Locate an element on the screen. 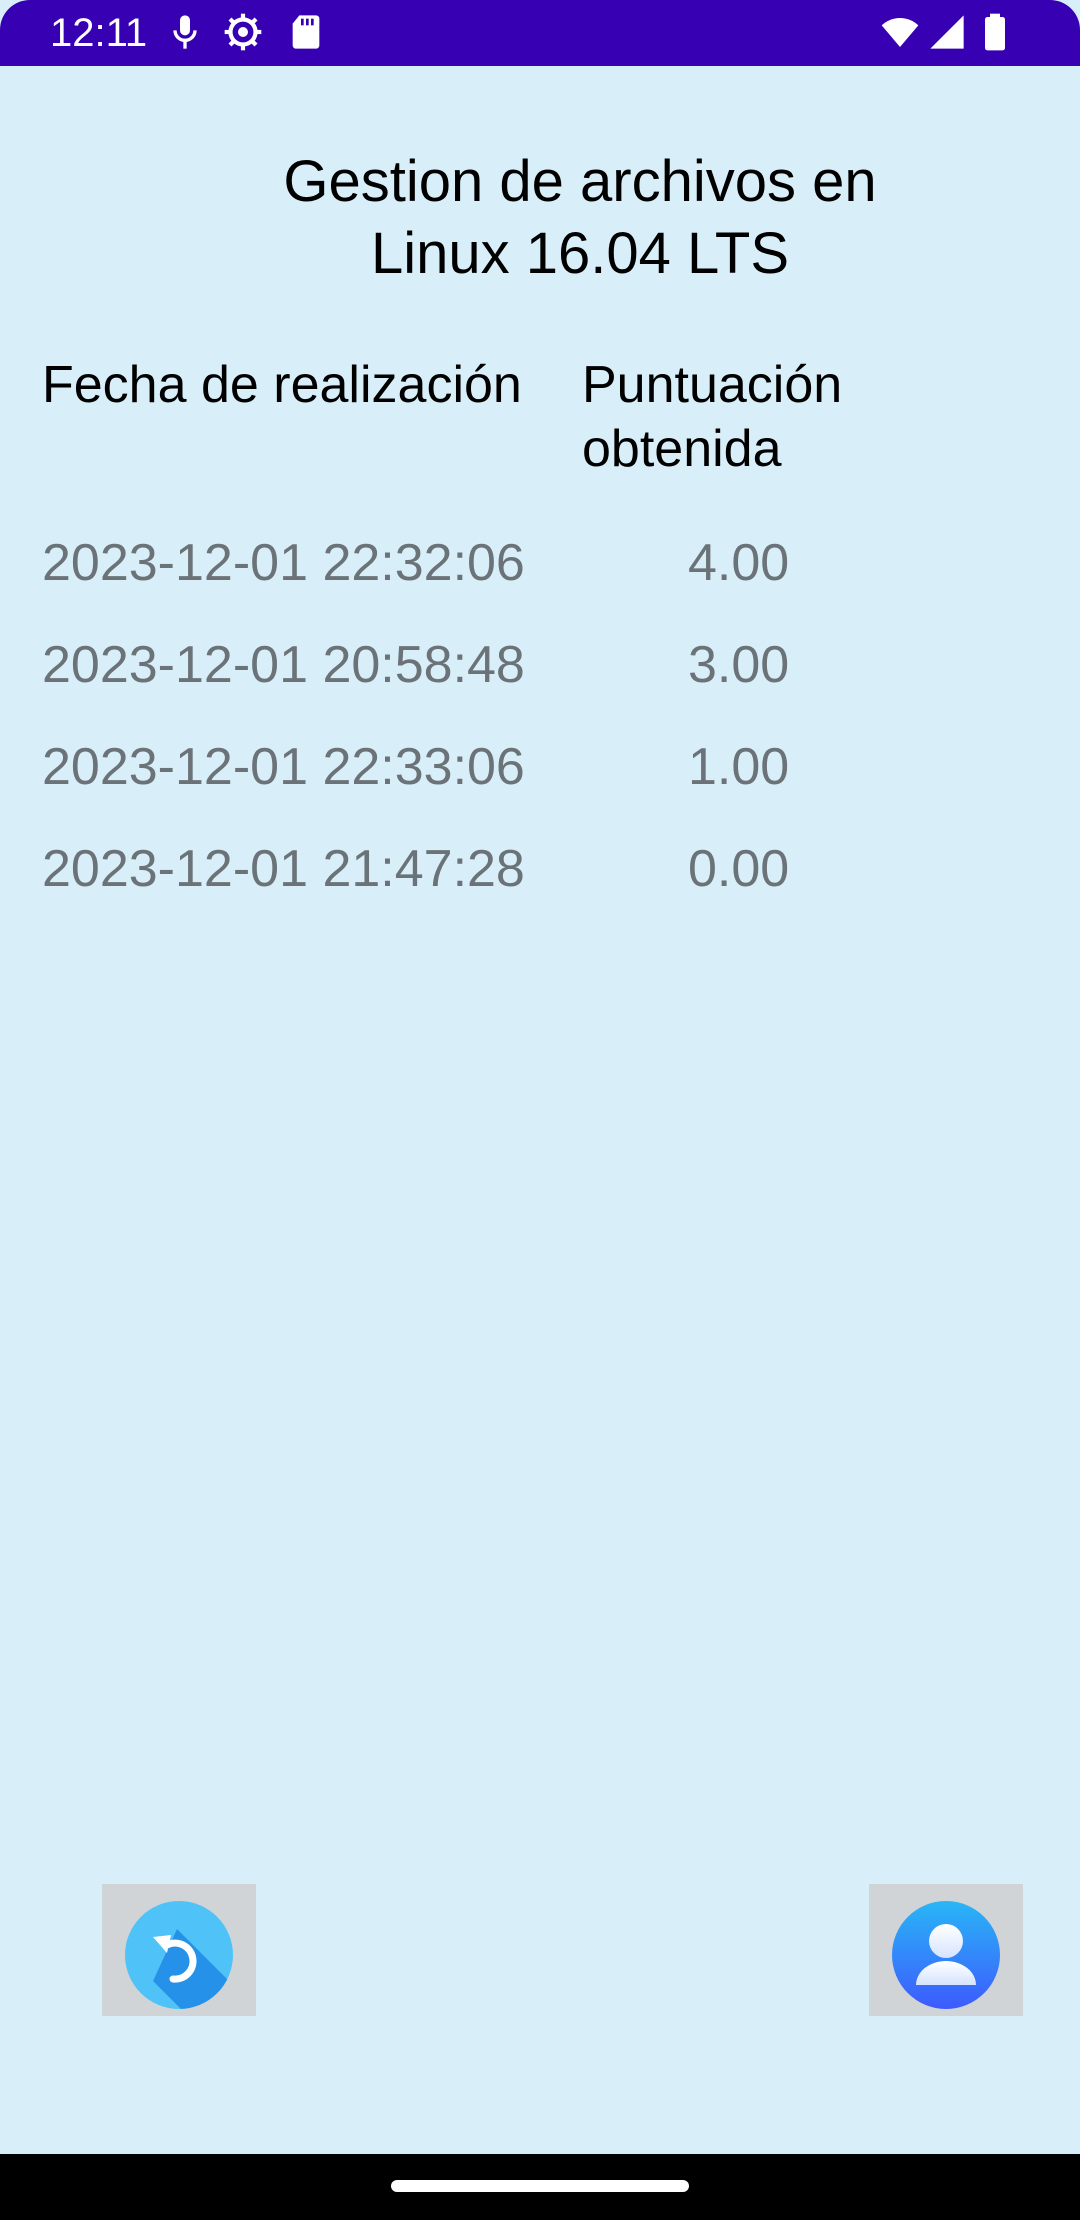 This screenshot has height=2220, width=1080. status-time: 12:11 is located at coordinates (99, 33).